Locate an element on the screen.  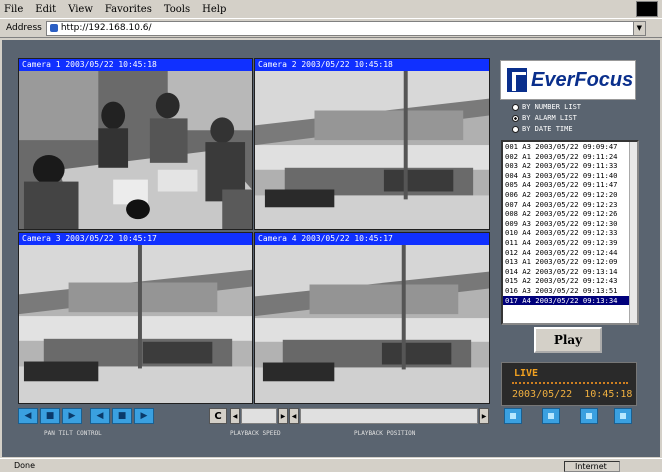
event-list-item: 012 A4 2003/05/22 09:12:44 is located at coordinates (570, 253).